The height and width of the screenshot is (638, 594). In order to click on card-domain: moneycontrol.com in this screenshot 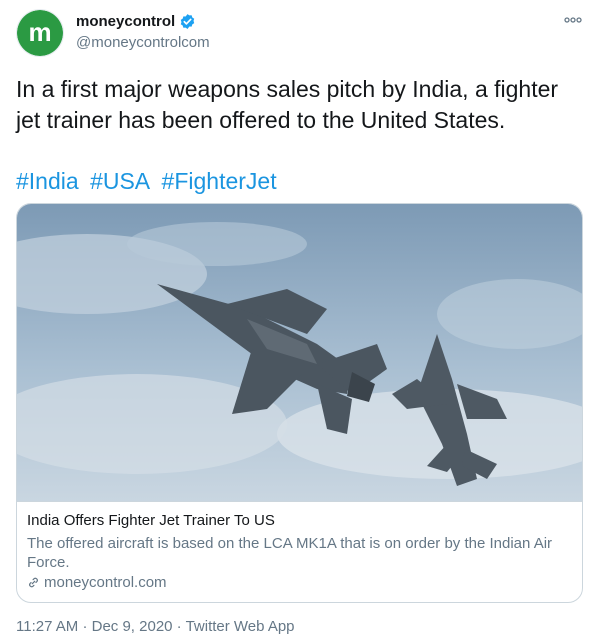, I will do `click(97, 582)`.